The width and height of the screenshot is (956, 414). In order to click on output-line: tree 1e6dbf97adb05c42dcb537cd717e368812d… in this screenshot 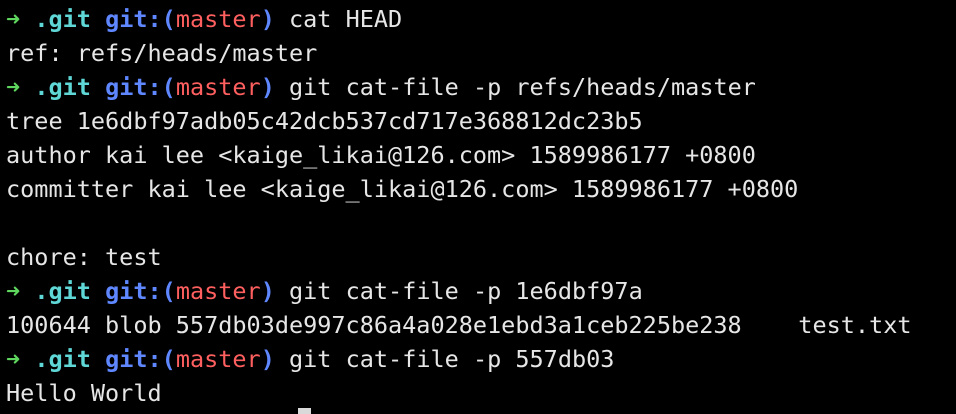, I will do `click(479, 121)`.